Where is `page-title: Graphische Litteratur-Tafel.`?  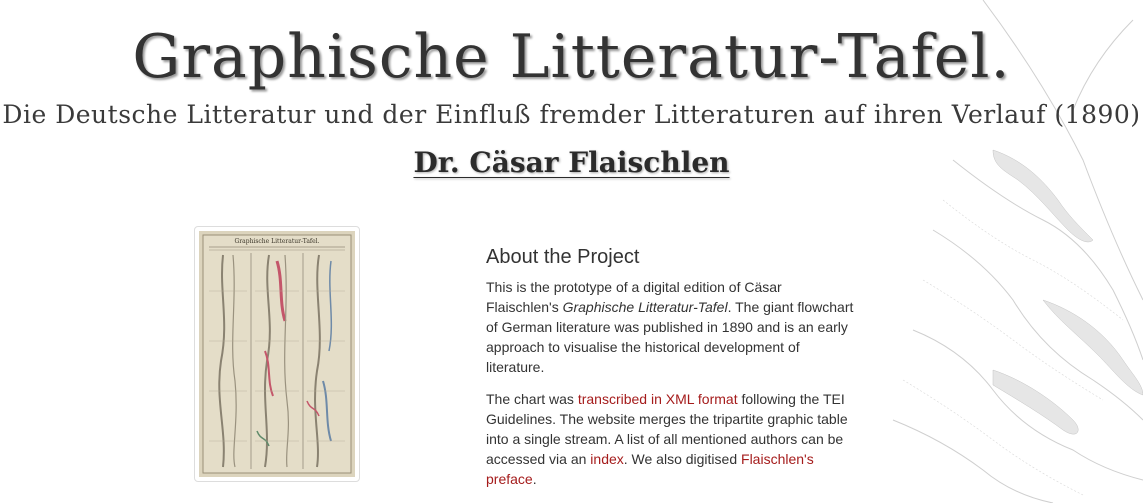 page-title: Graphische Litteratur-Tafel. is located at coordinates (571, 57).